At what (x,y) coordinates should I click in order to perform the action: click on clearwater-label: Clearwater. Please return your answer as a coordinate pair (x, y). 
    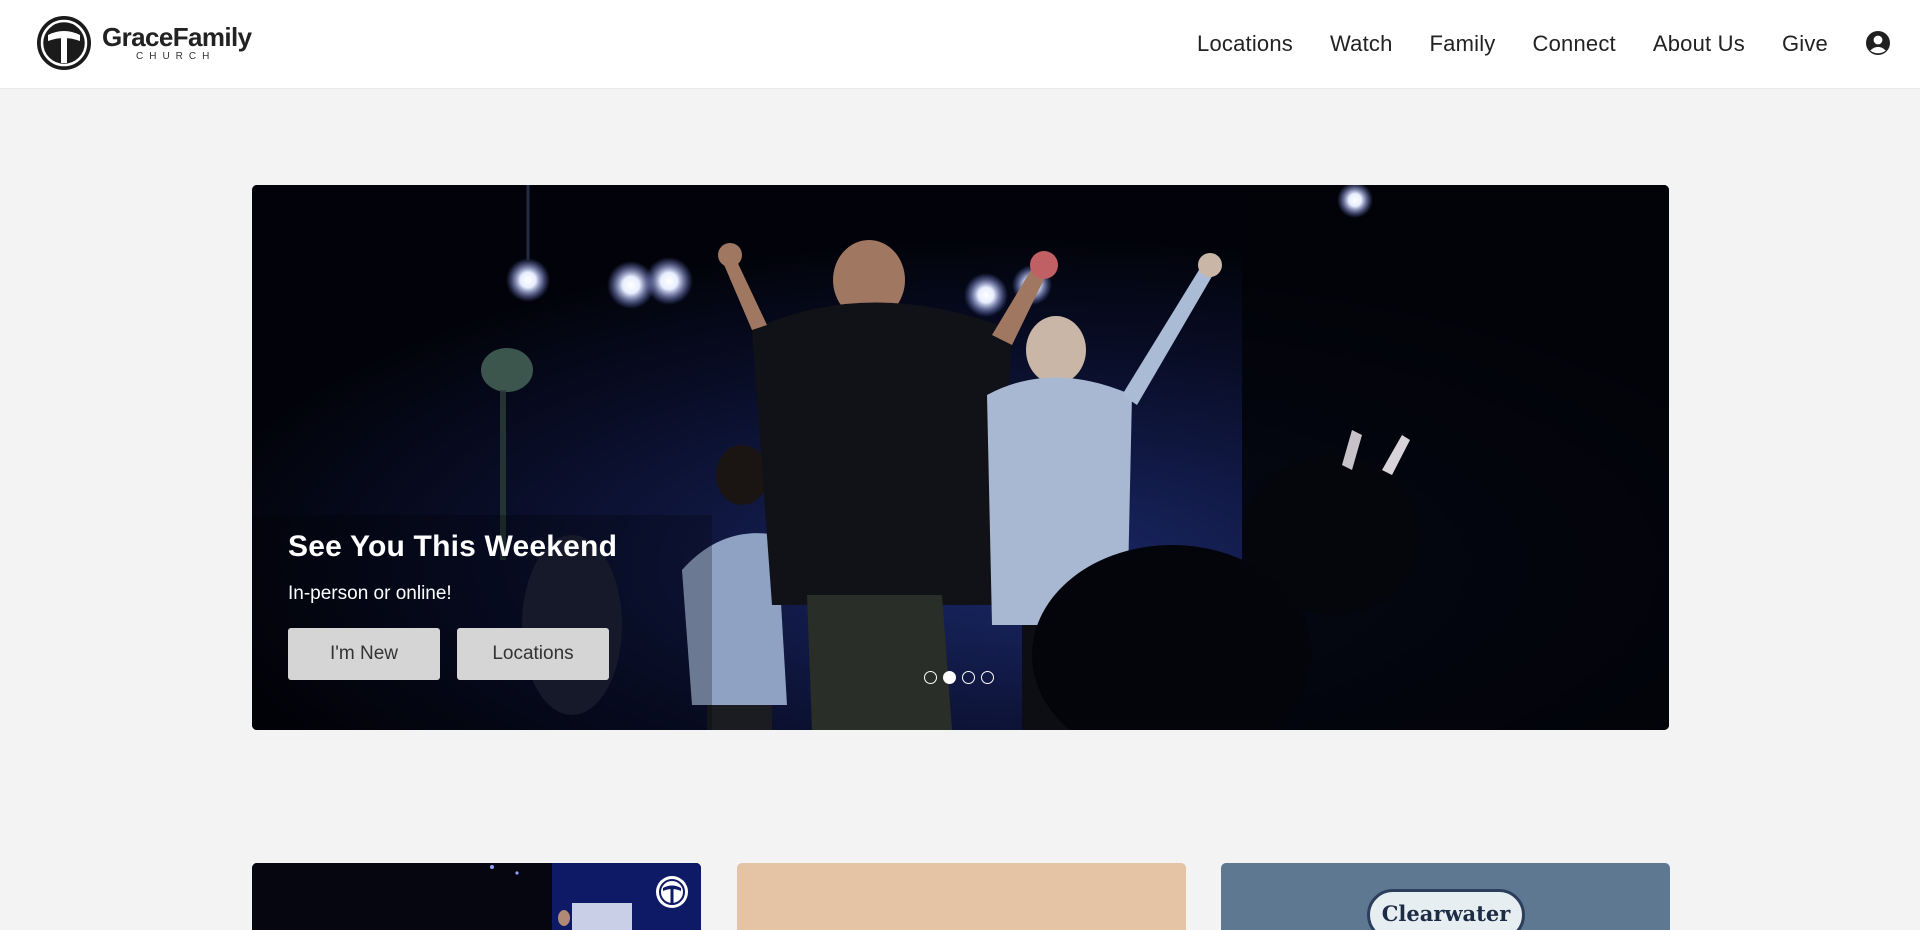
    Looking at the image, I should click on (1446, 913).